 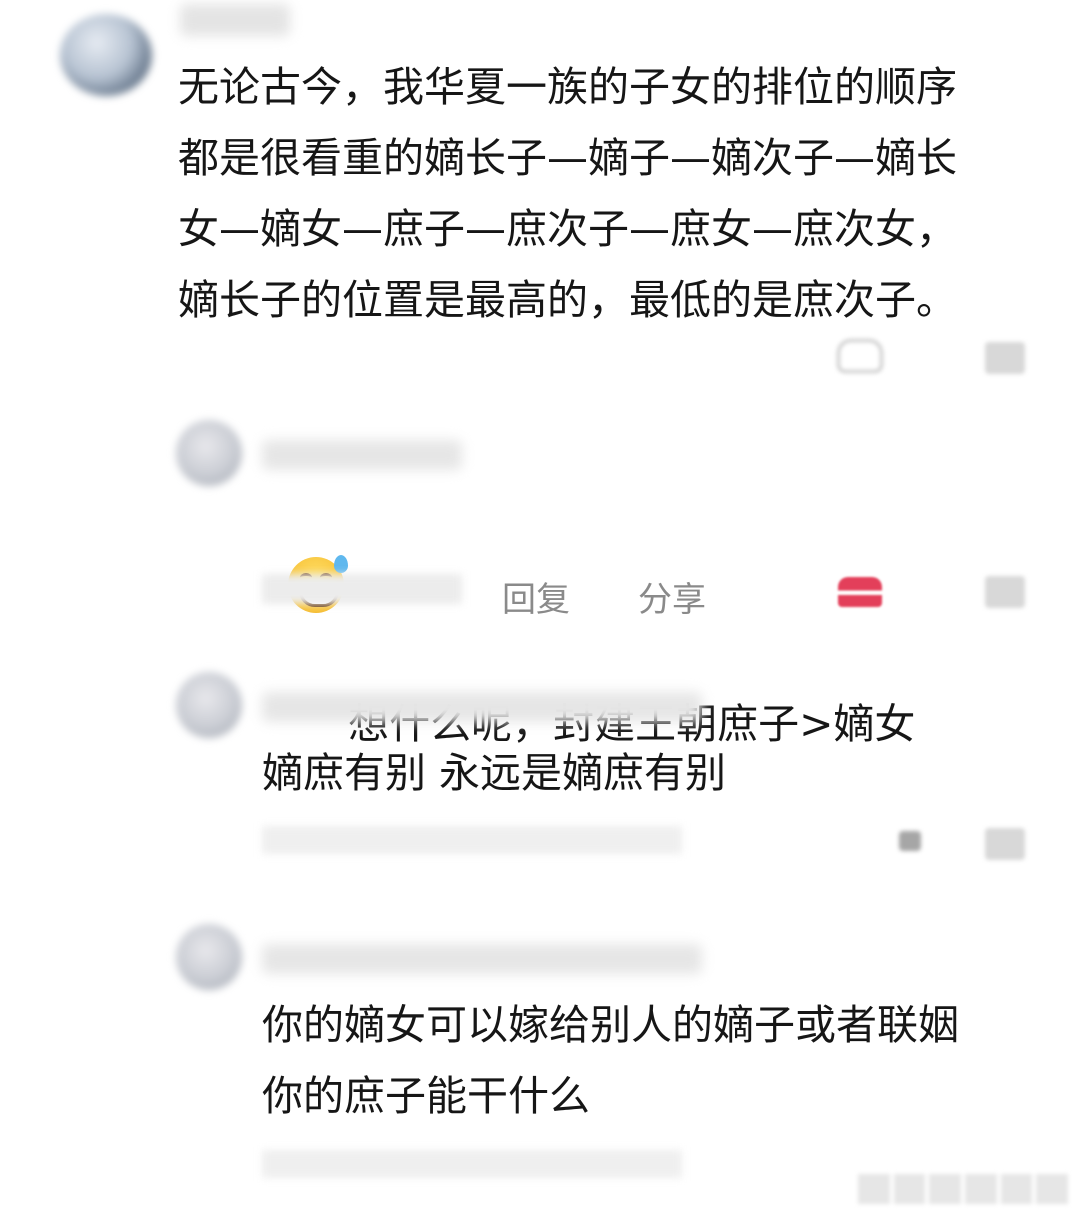 I want to click on share-button: 分享, so click(x=672, y=596).